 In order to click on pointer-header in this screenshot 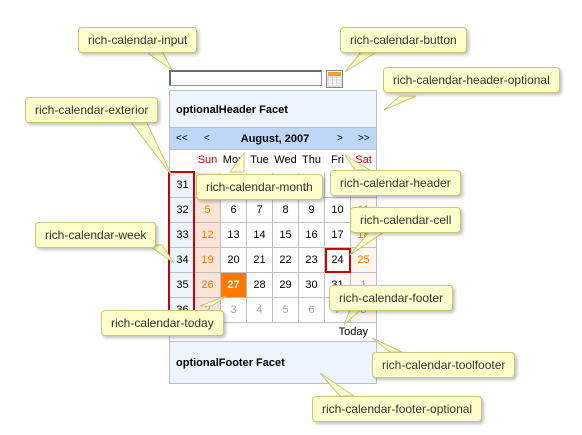, I will do `click(358, 162)`.